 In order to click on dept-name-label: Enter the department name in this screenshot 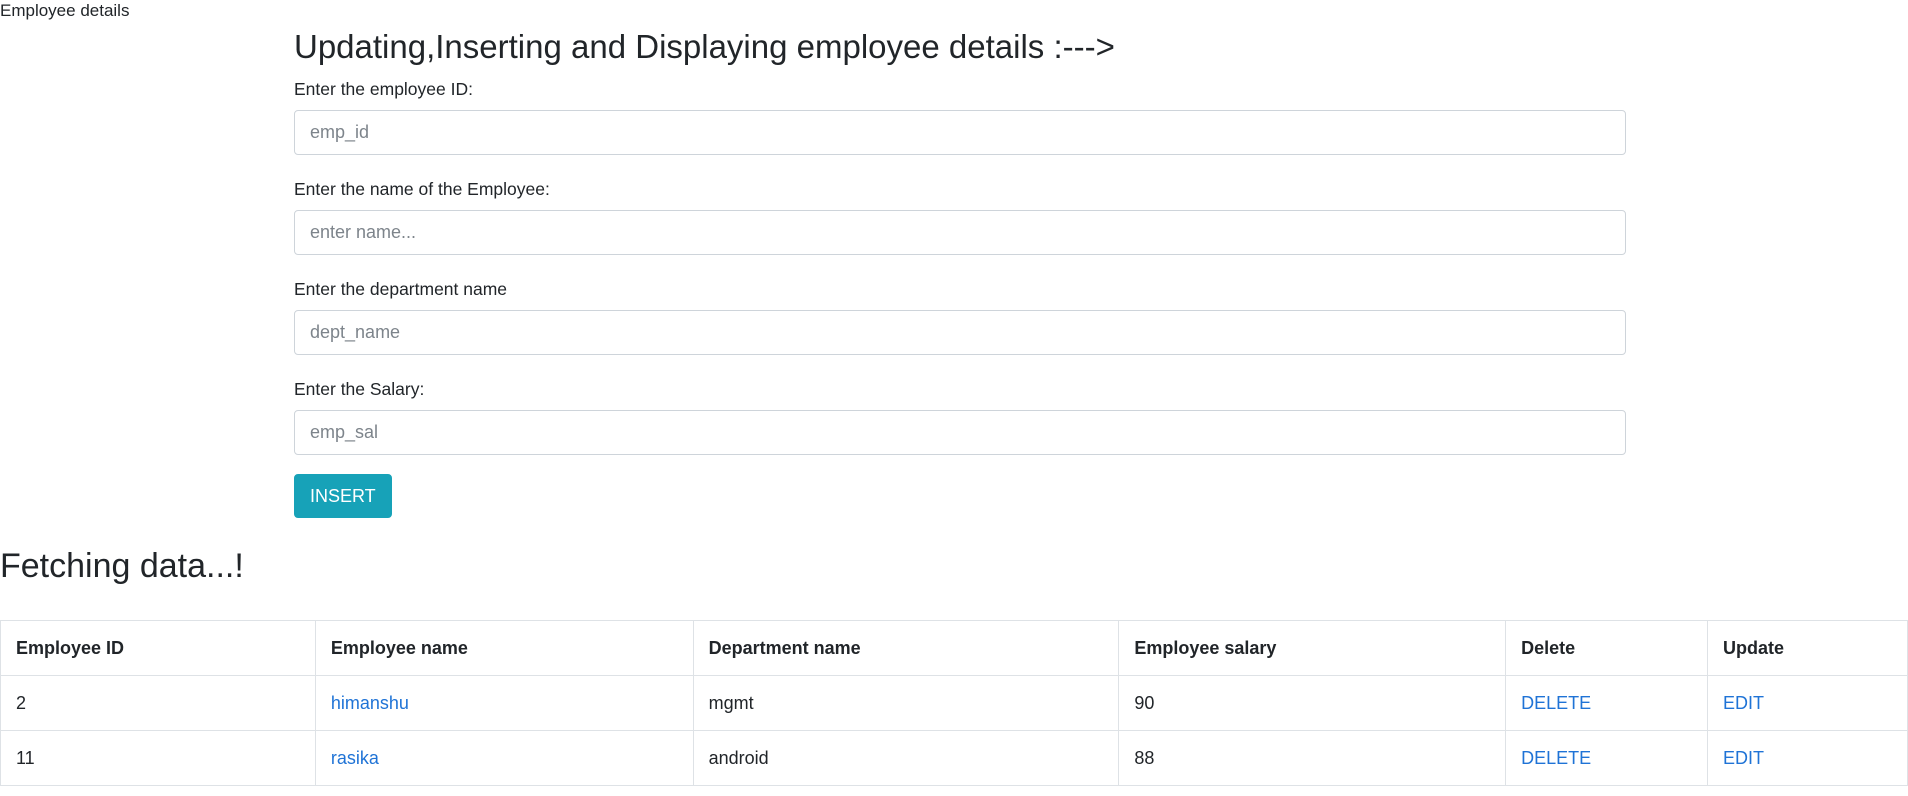, I will do `click(401, 289)`.